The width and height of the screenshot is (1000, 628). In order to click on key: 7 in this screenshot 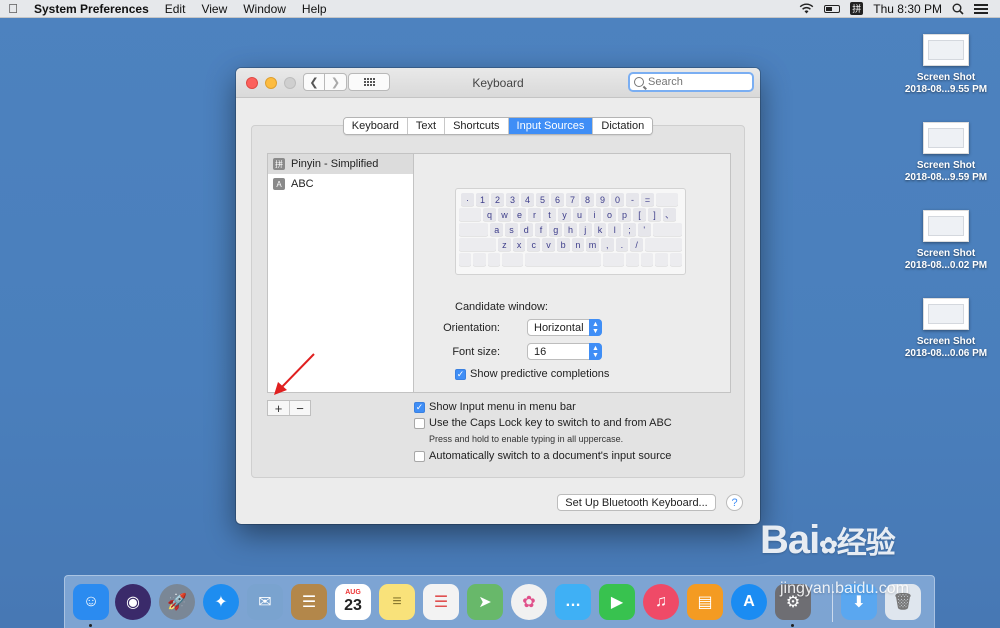, I will do `click(572, 199)`.